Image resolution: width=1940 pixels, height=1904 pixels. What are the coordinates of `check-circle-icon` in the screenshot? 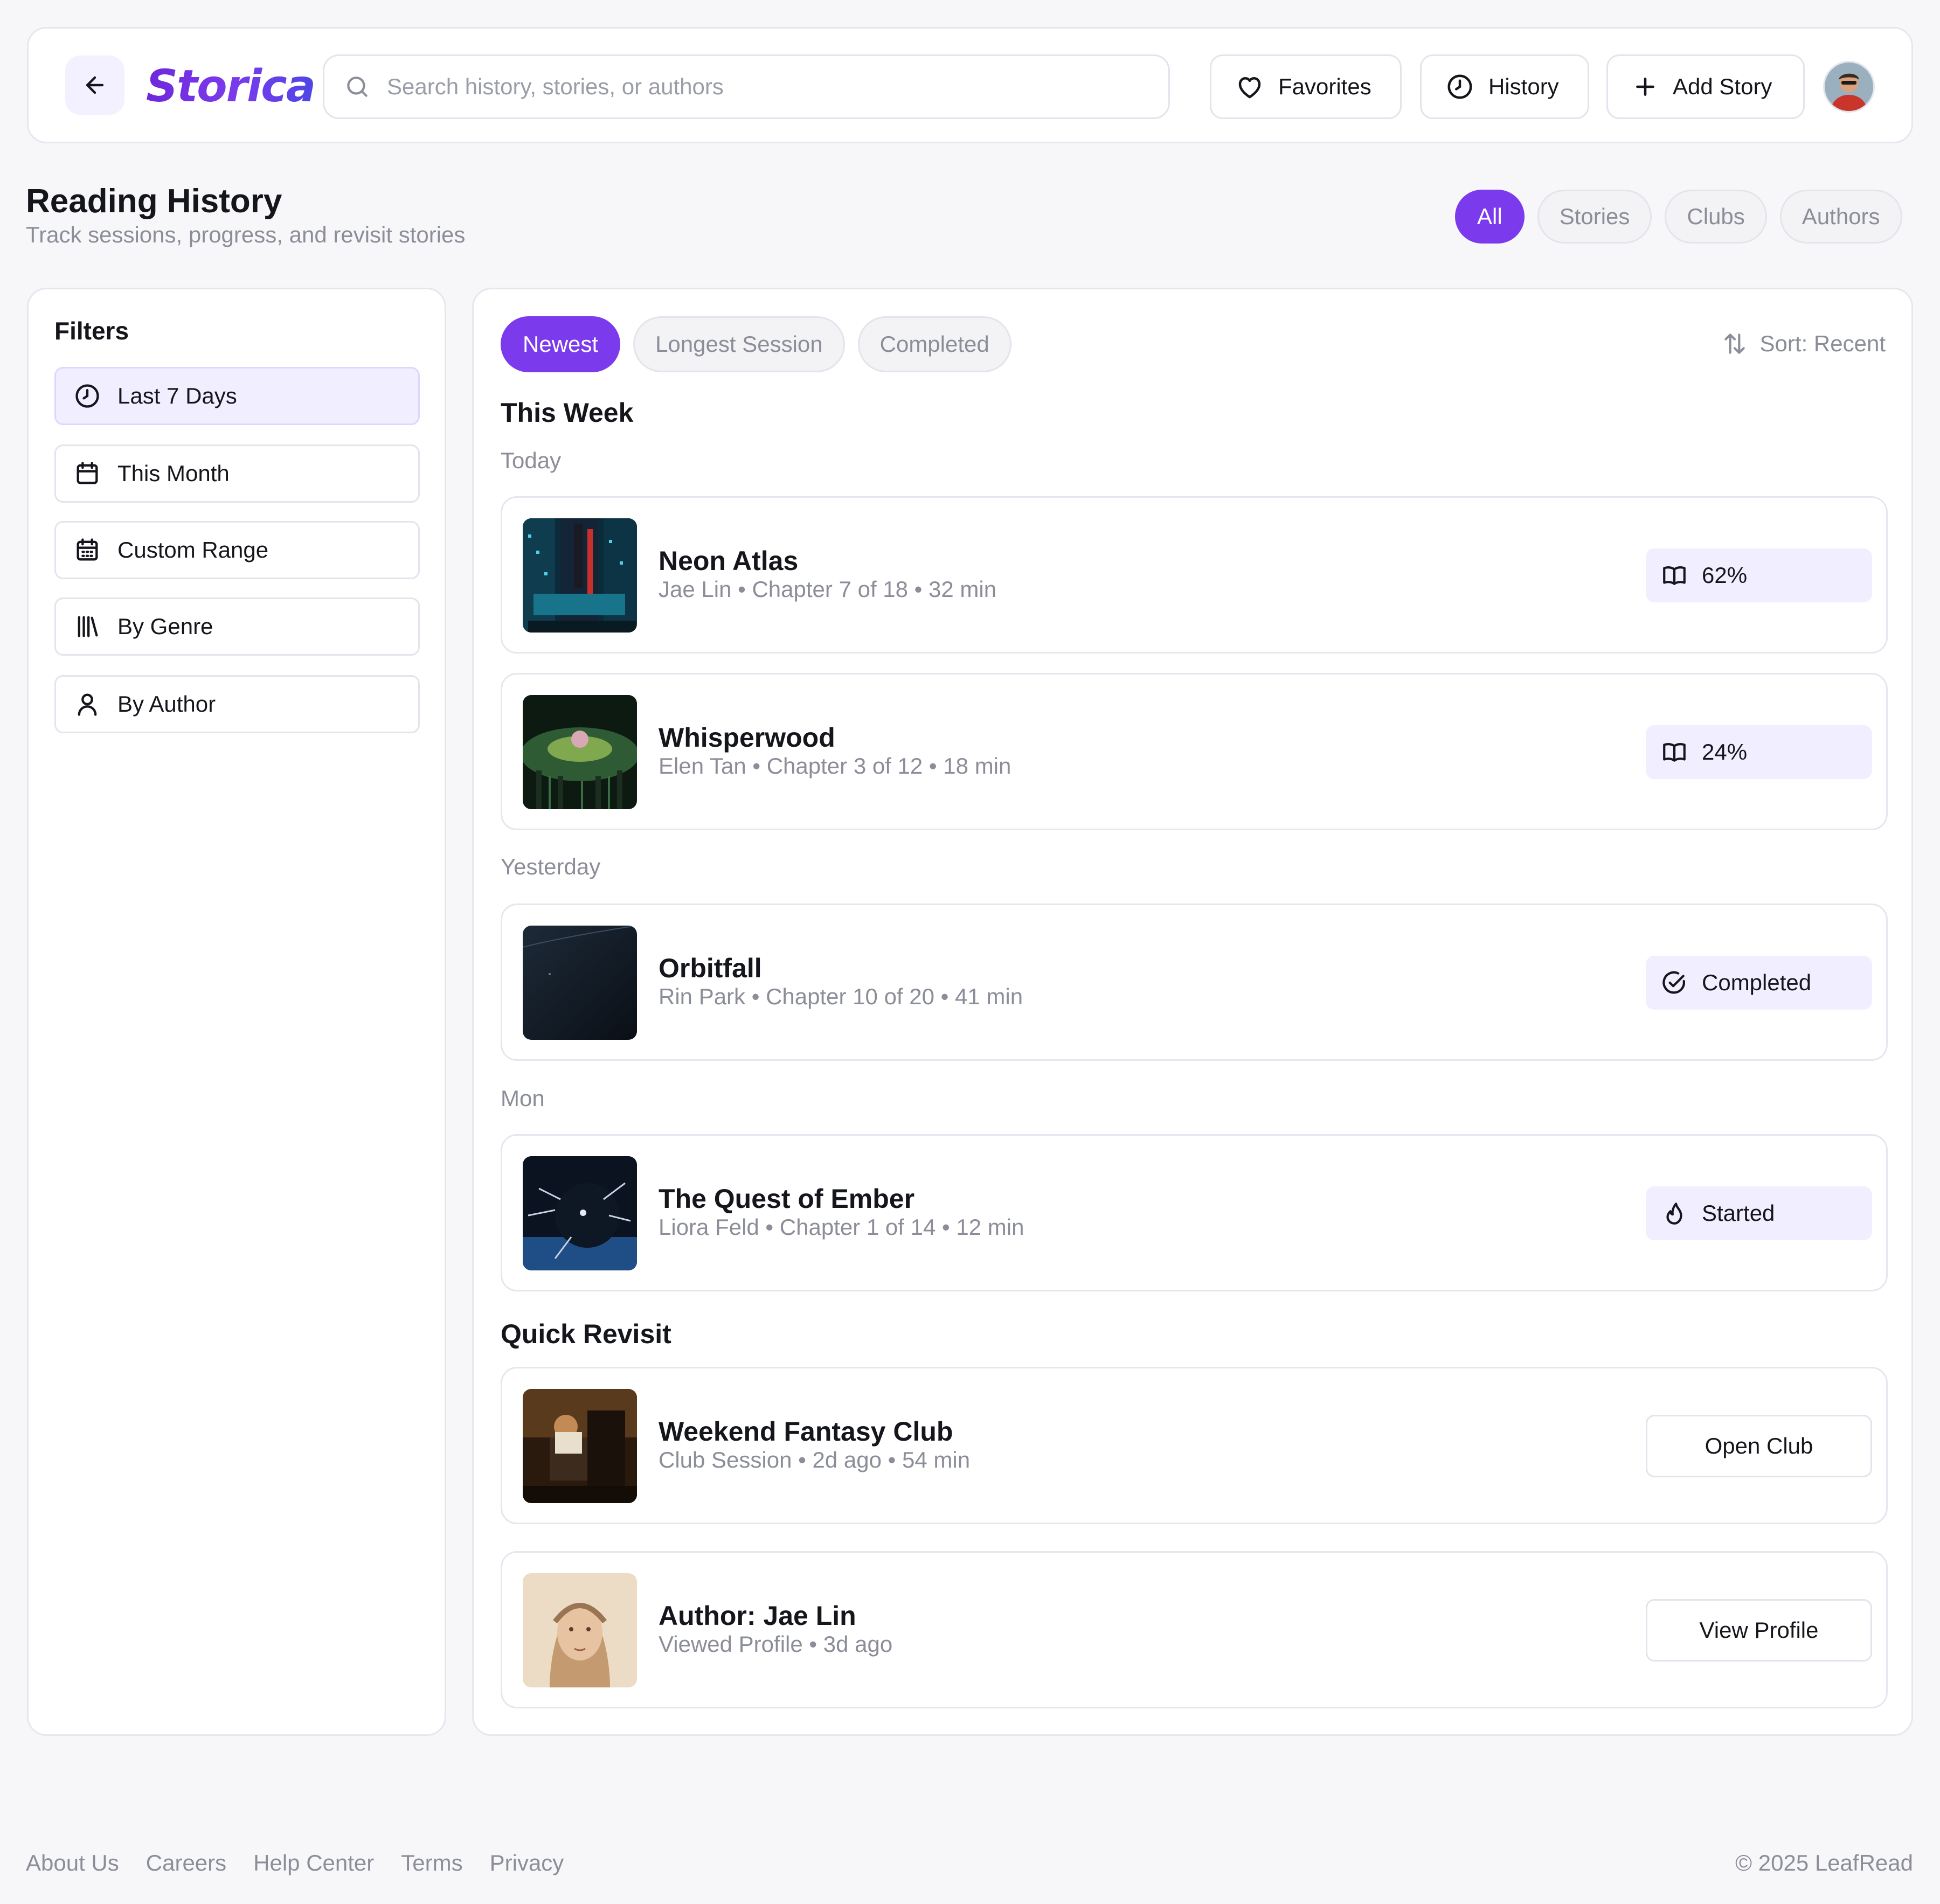 It's located at (1673, 982).